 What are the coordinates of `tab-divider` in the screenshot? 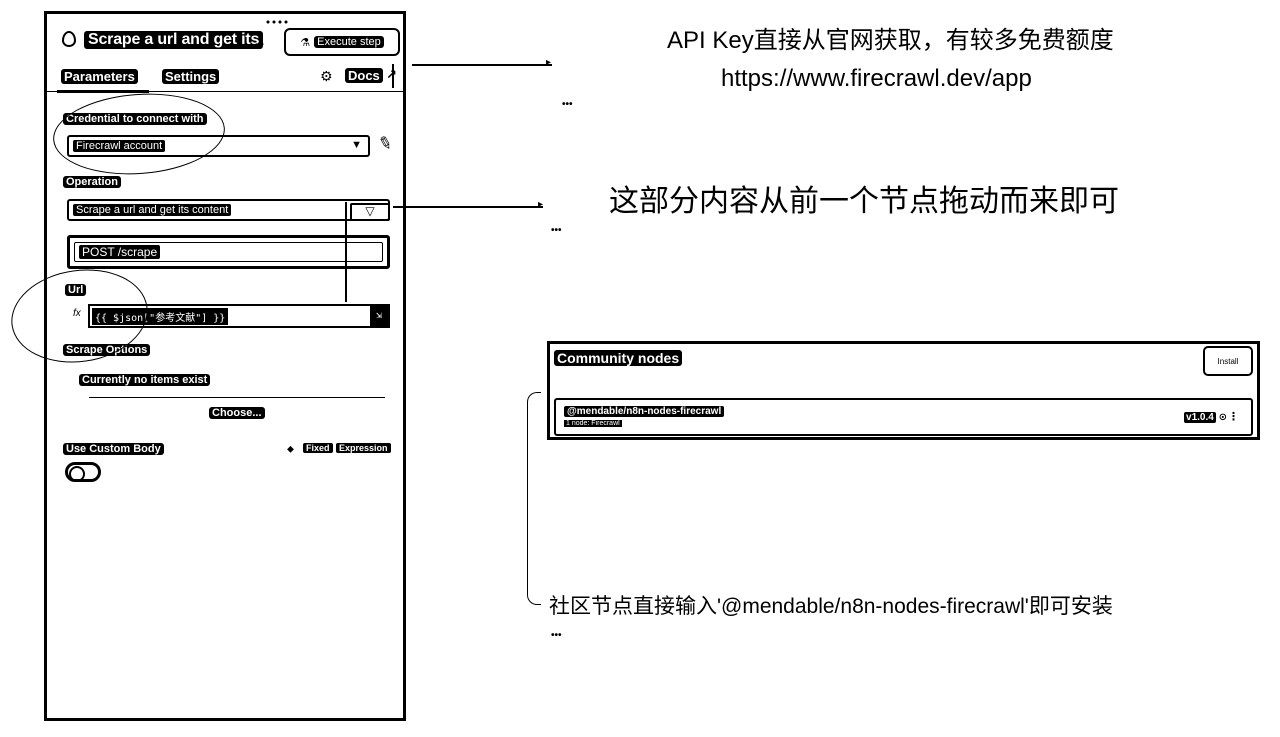 It's located at (225, 91).